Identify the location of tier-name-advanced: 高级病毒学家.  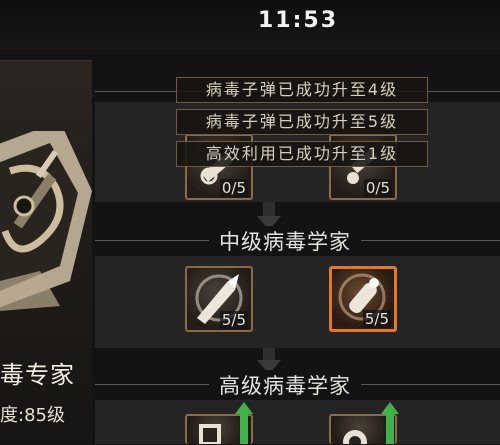
(285, 385).